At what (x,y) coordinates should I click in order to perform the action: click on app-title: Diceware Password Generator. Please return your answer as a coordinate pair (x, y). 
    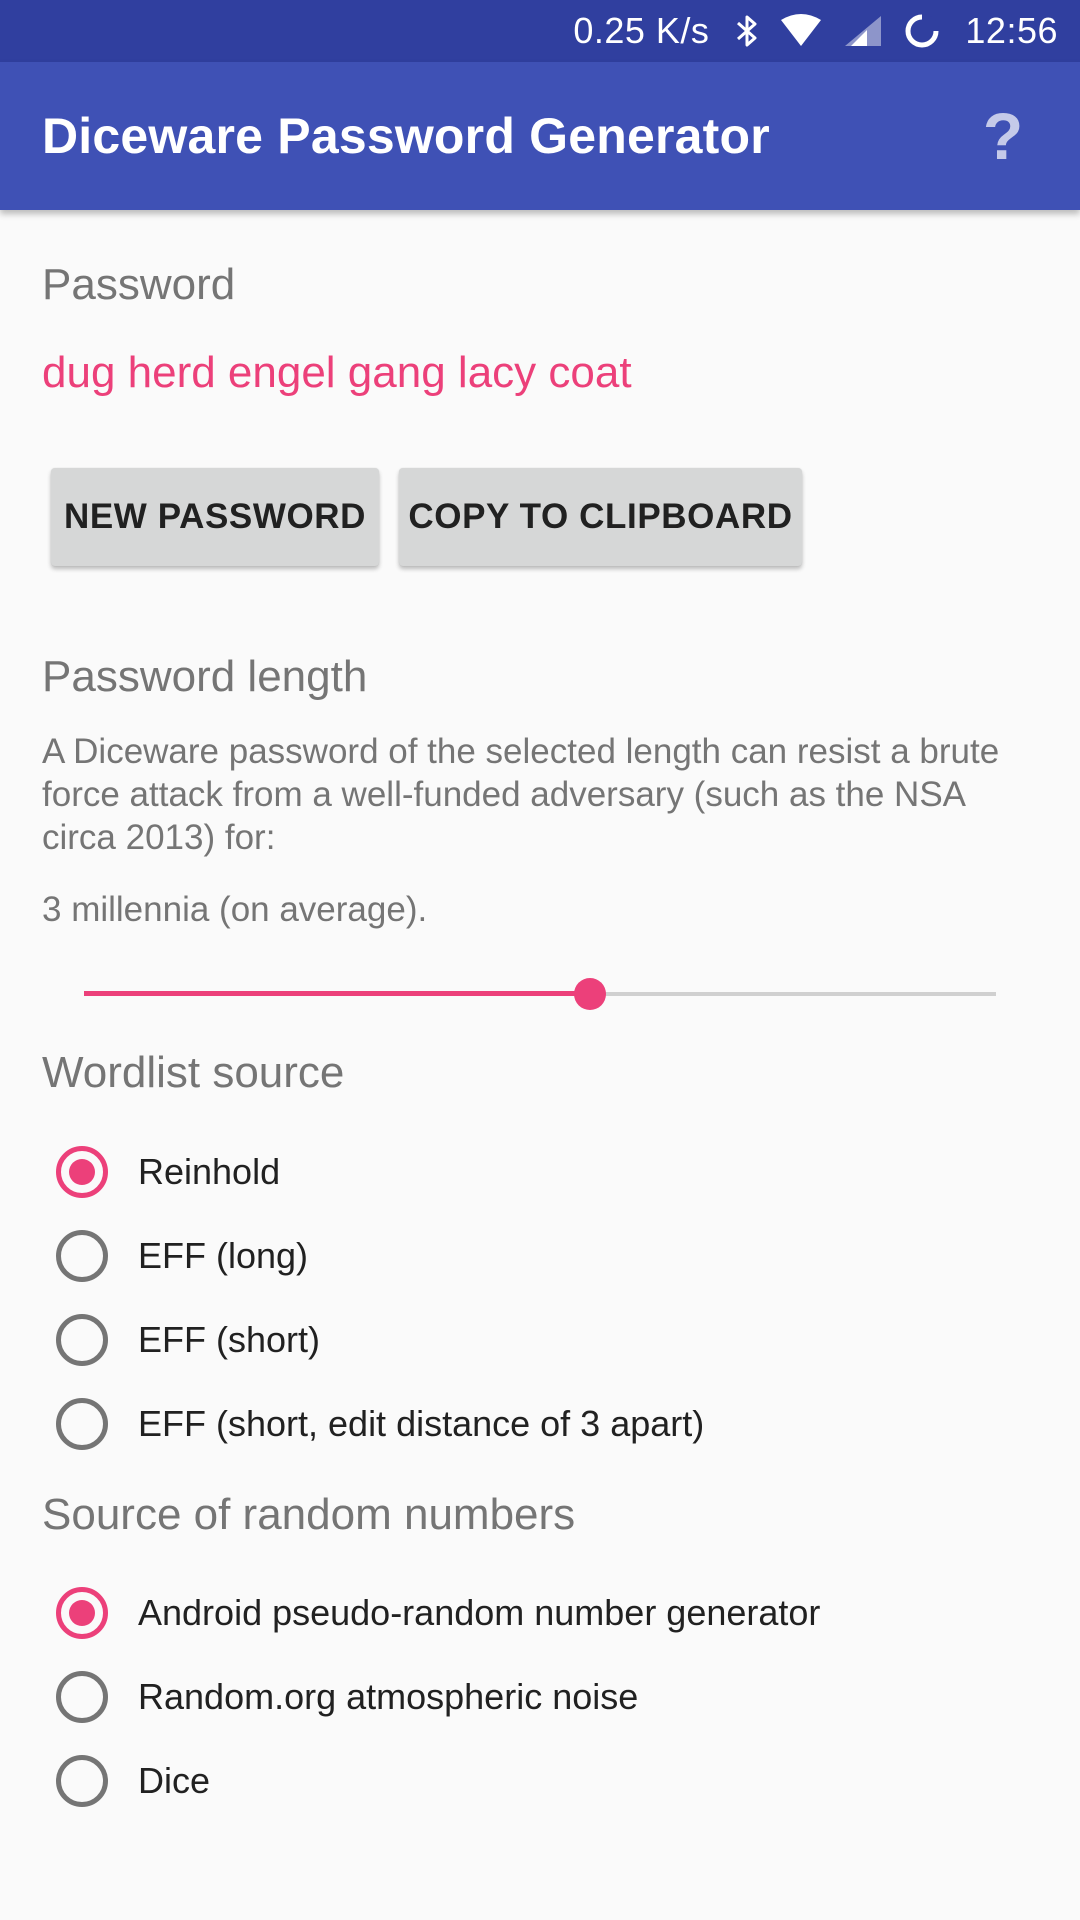
    Looking at the image, I should click on (406, 136).